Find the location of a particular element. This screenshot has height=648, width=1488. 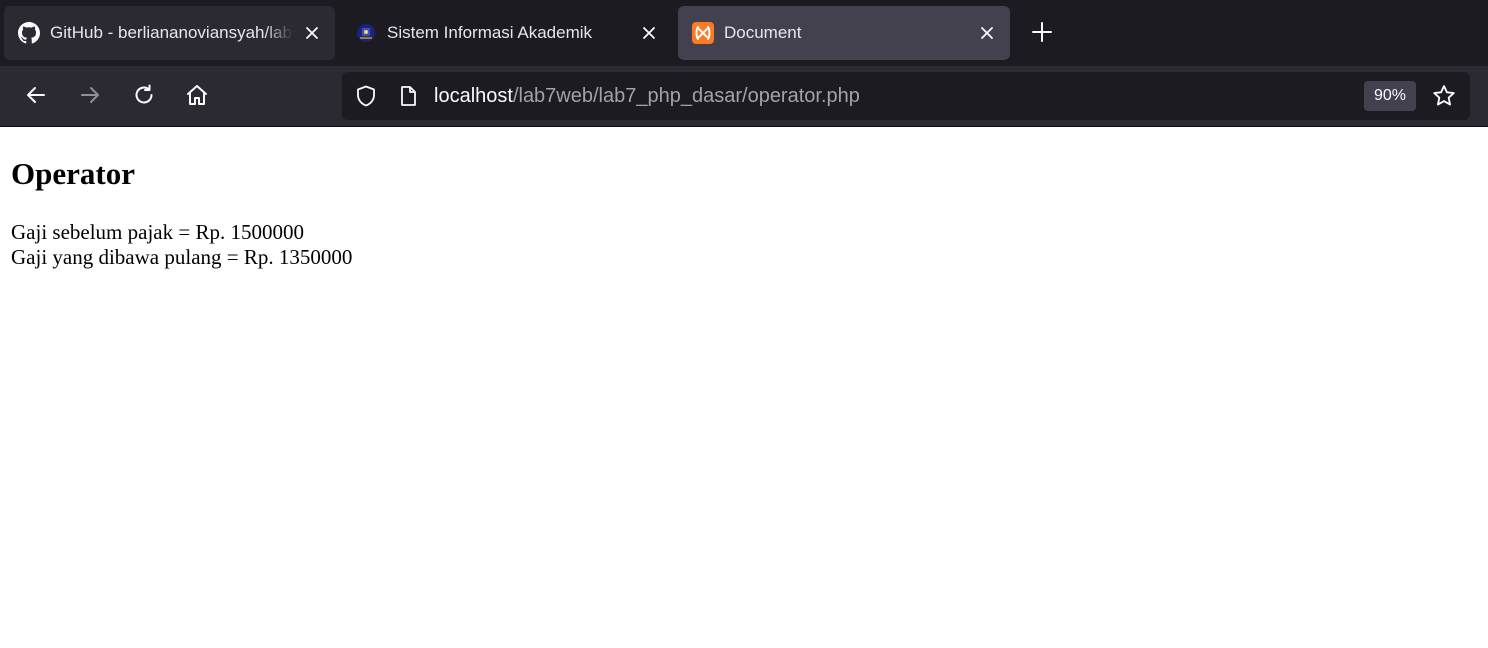

tab-title: Sistem Informasi Akademik is located at coordinates (490, 32).